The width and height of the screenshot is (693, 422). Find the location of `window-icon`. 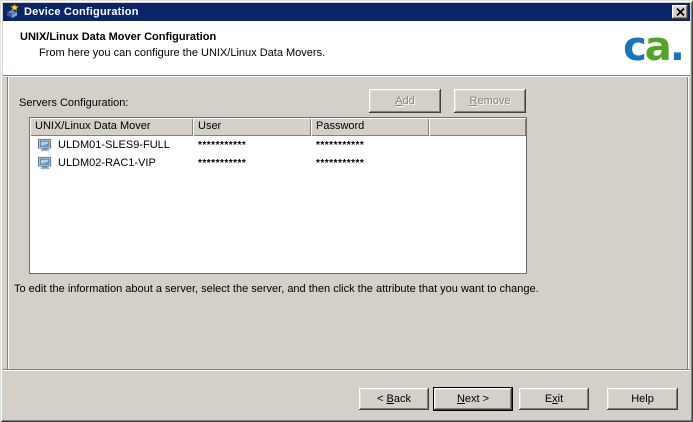

window-icon is located at coordinates (12, 11).